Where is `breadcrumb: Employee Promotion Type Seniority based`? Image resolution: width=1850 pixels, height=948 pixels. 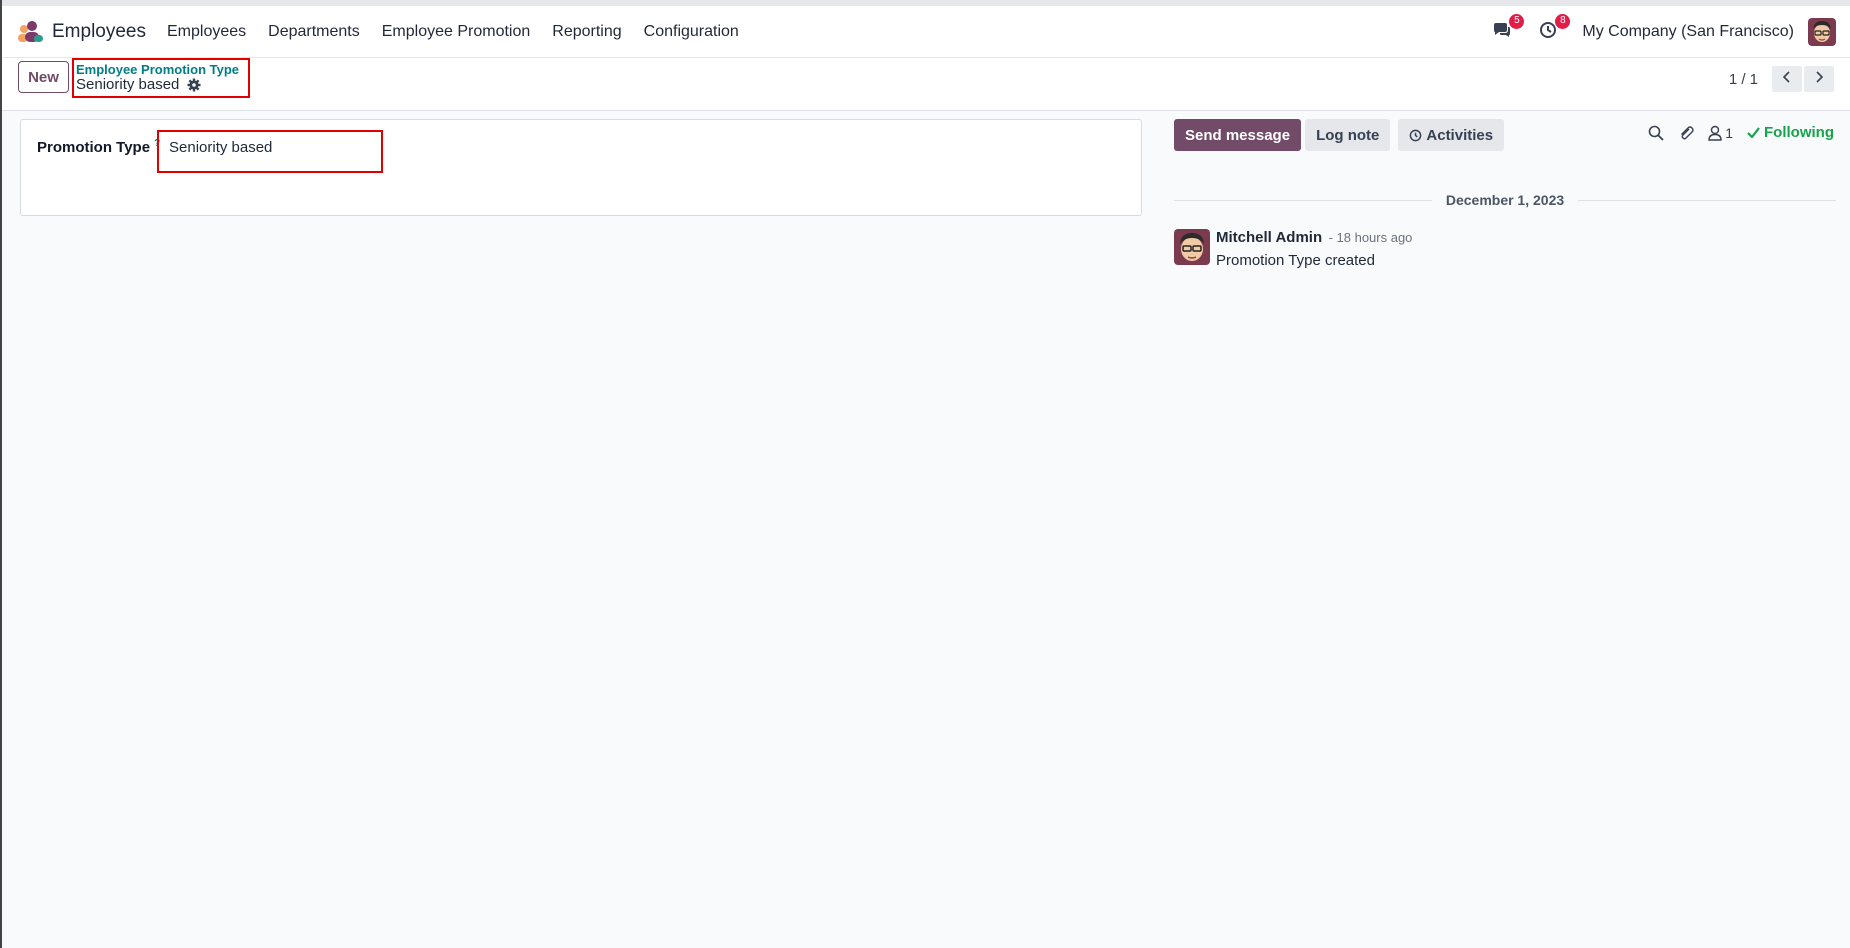
breadcrumb: Employee Promotion Type Seniority based is located at coordinates (161, 78).